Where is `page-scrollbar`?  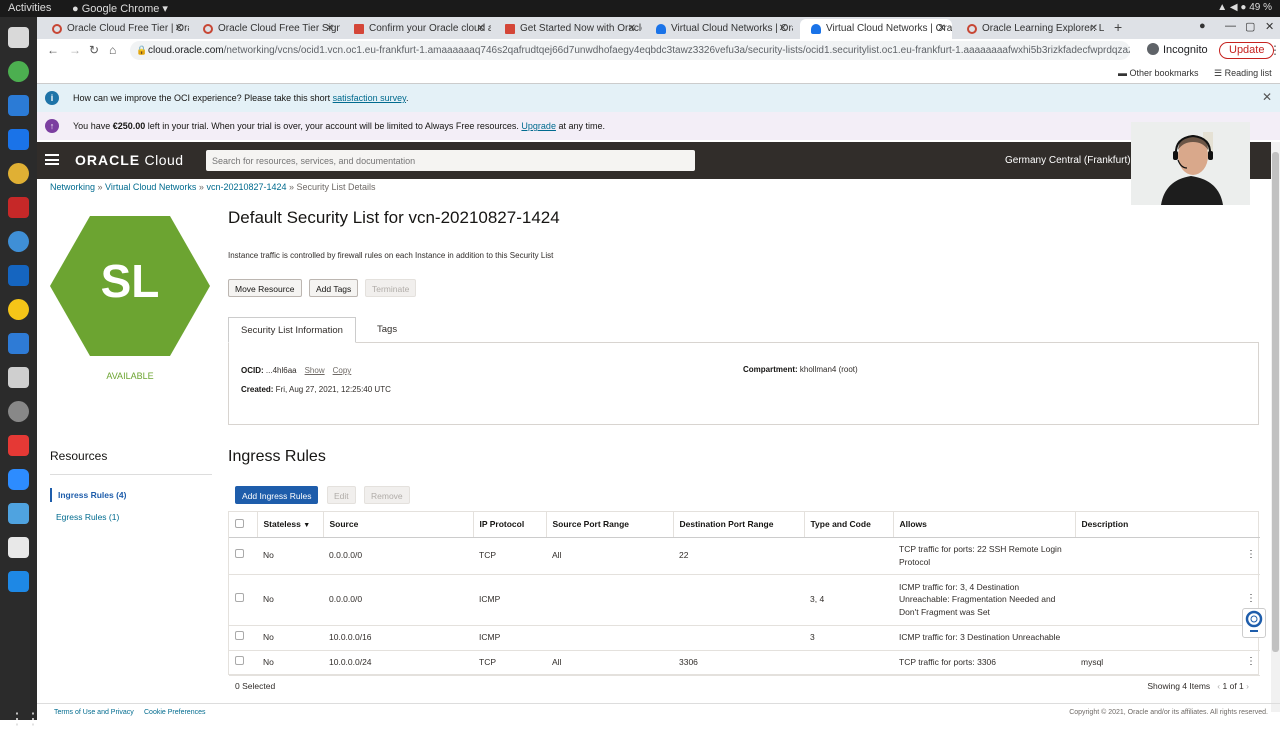
page-scrollbar is located at coordinates (1275, 427).